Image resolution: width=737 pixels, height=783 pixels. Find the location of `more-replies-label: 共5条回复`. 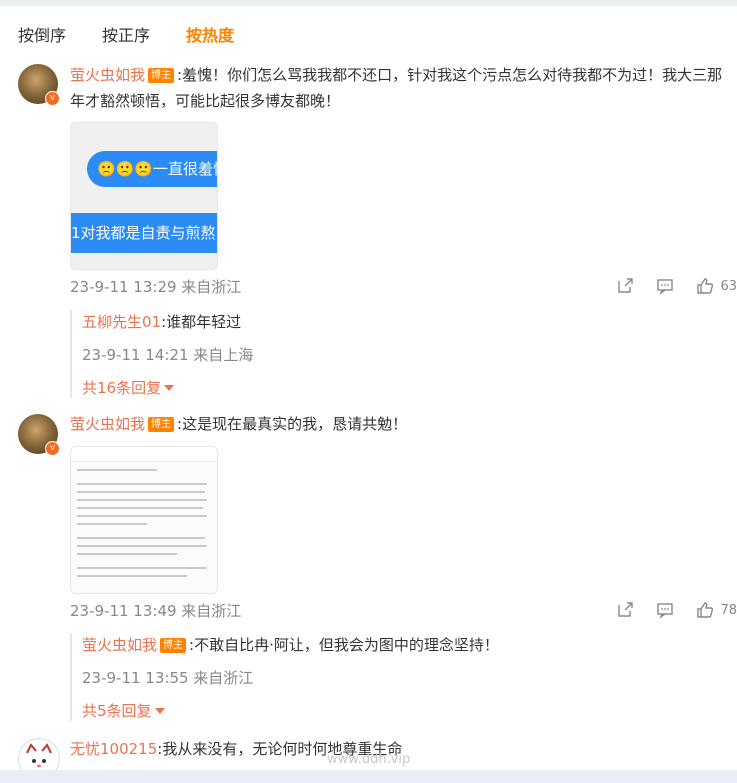

more-replies-label: 共5条回复 is located at coordinates (117, 711).